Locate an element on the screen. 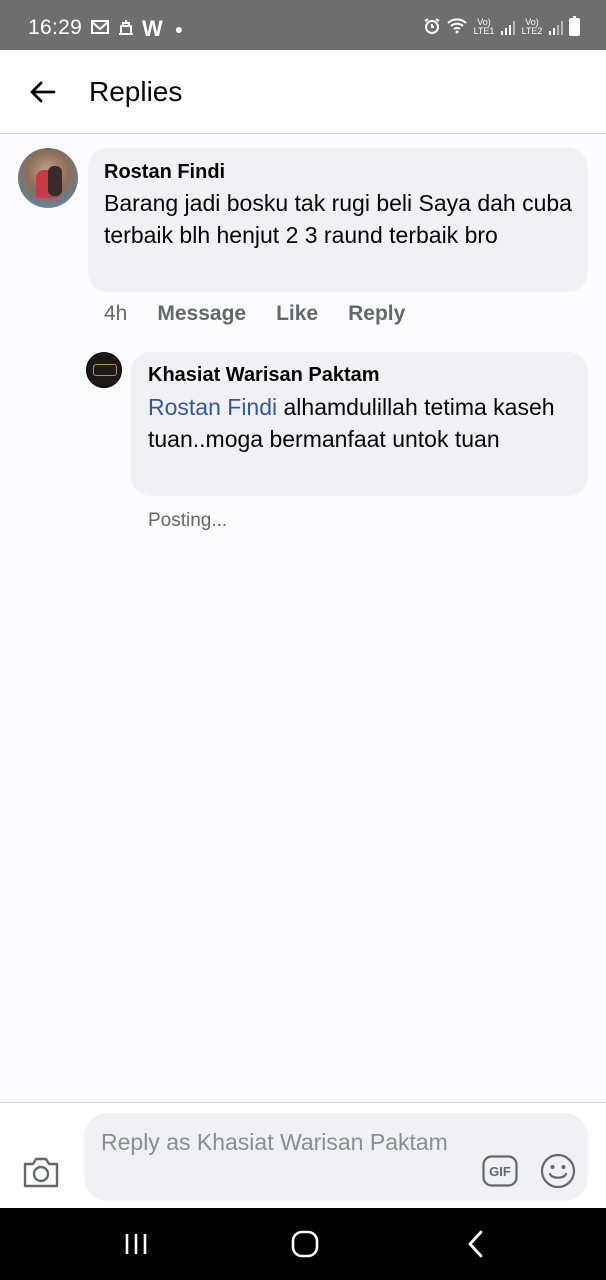 The width and height of the screenshot is (606, 1280). recent-apps-icon is located at coordinates (136, 1244).